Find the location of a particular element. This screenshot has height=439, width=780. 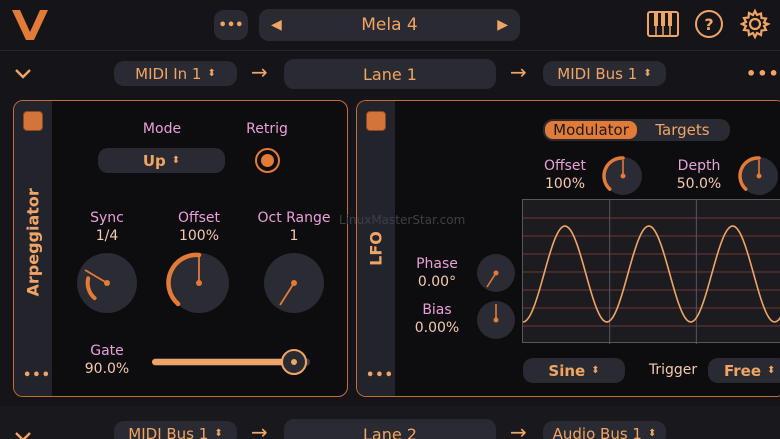

lane1-input-select: MIDI In 1 ⬍ is located at coordinates (175, 73).